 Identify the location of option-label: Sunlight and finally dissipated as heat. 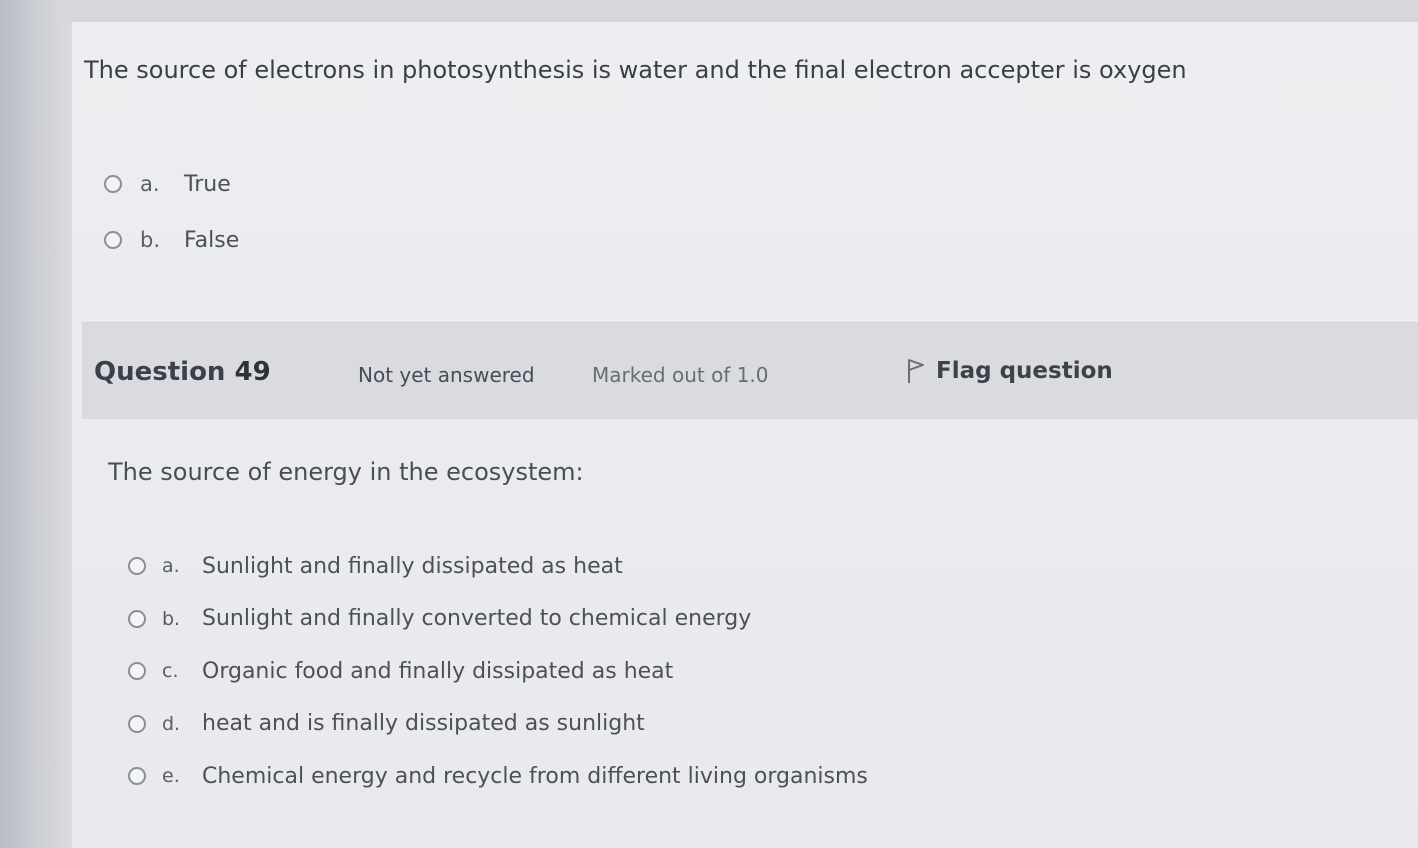
(412, 566).